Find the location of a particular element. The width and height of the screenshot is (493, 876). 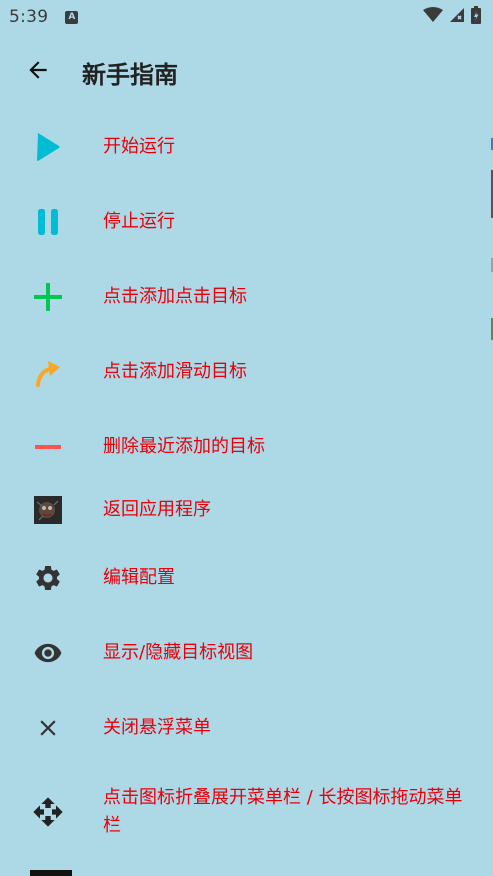

status-time: 5:39 is located at coordinates (29, 17).